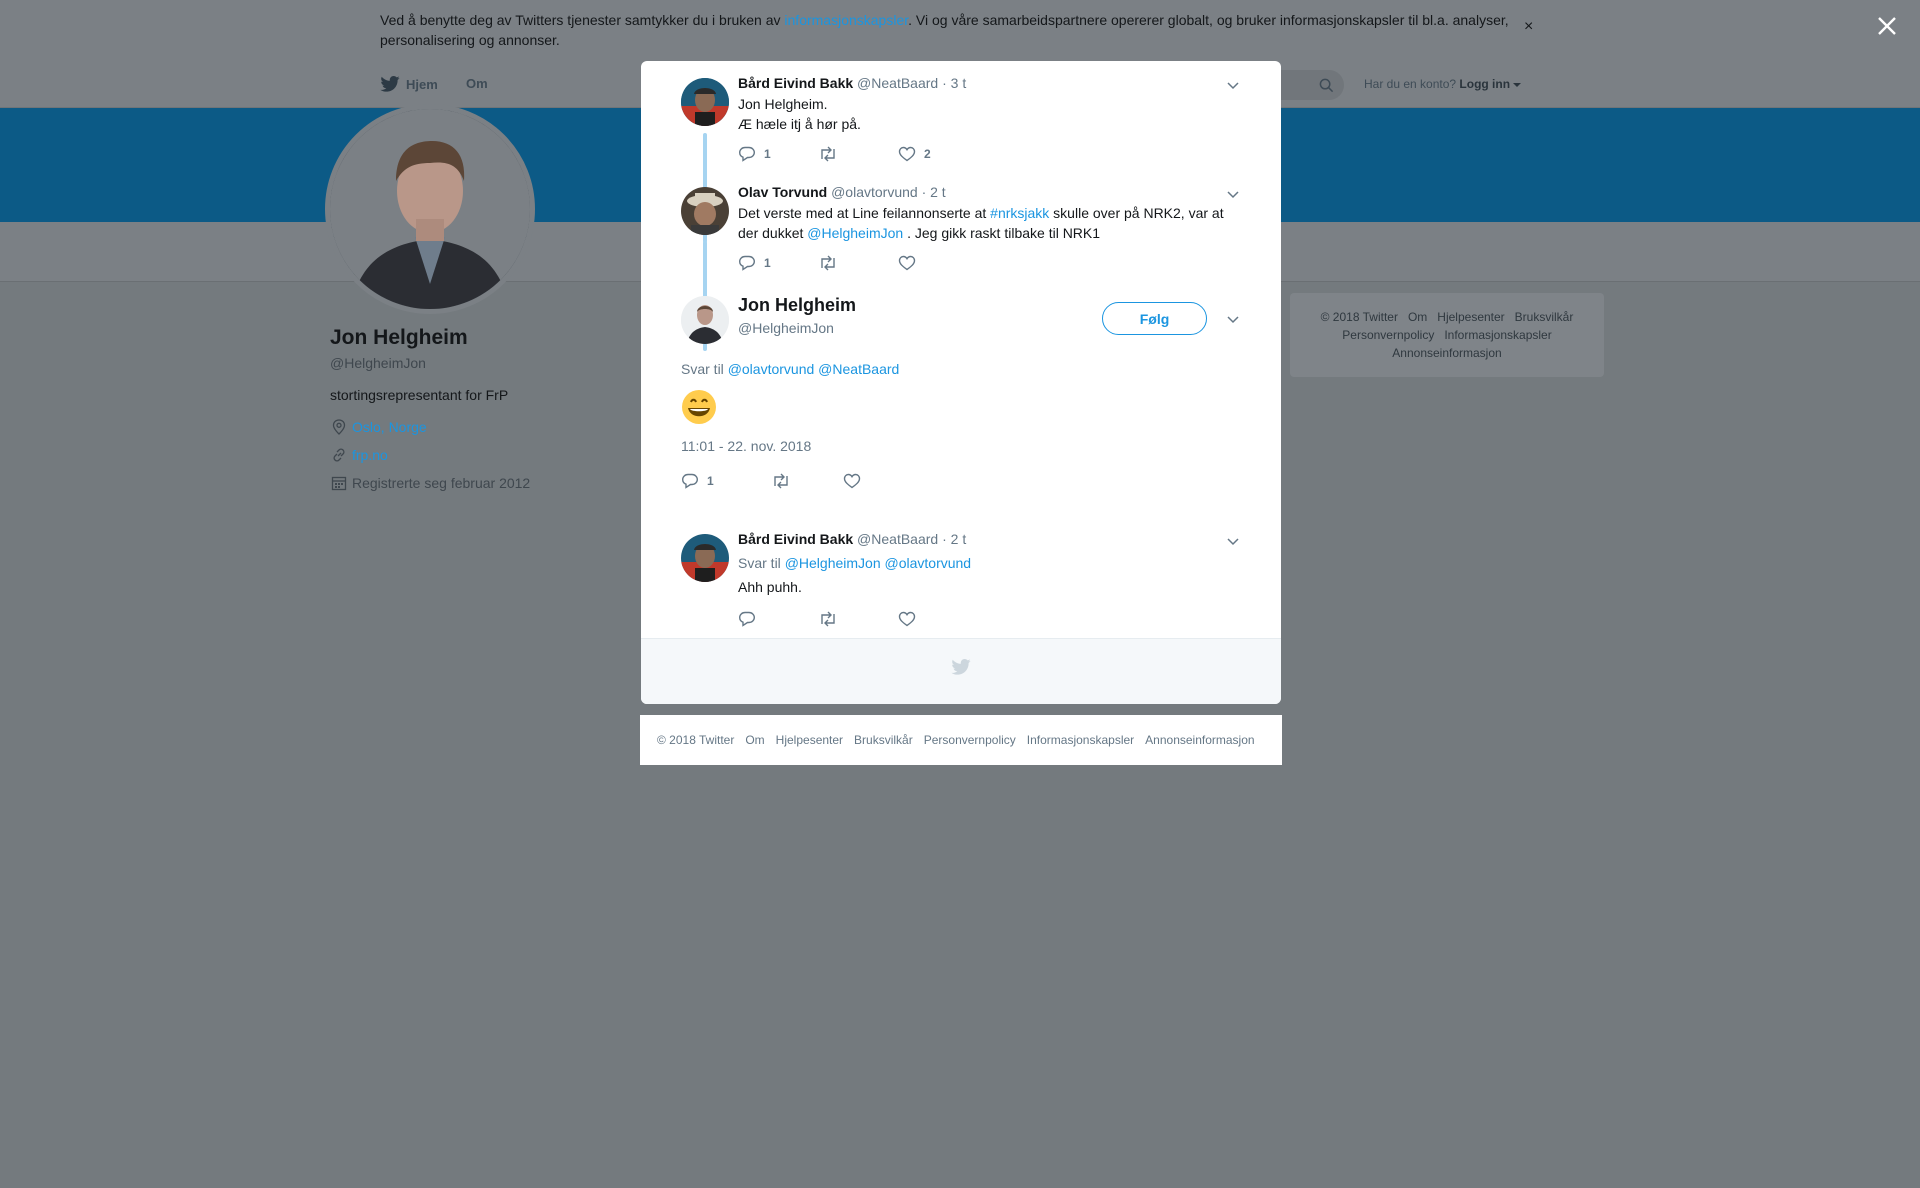 This screenshot has width=1920, height=1188. I want to click on login-link: Logg inn, so click(1484, 84).